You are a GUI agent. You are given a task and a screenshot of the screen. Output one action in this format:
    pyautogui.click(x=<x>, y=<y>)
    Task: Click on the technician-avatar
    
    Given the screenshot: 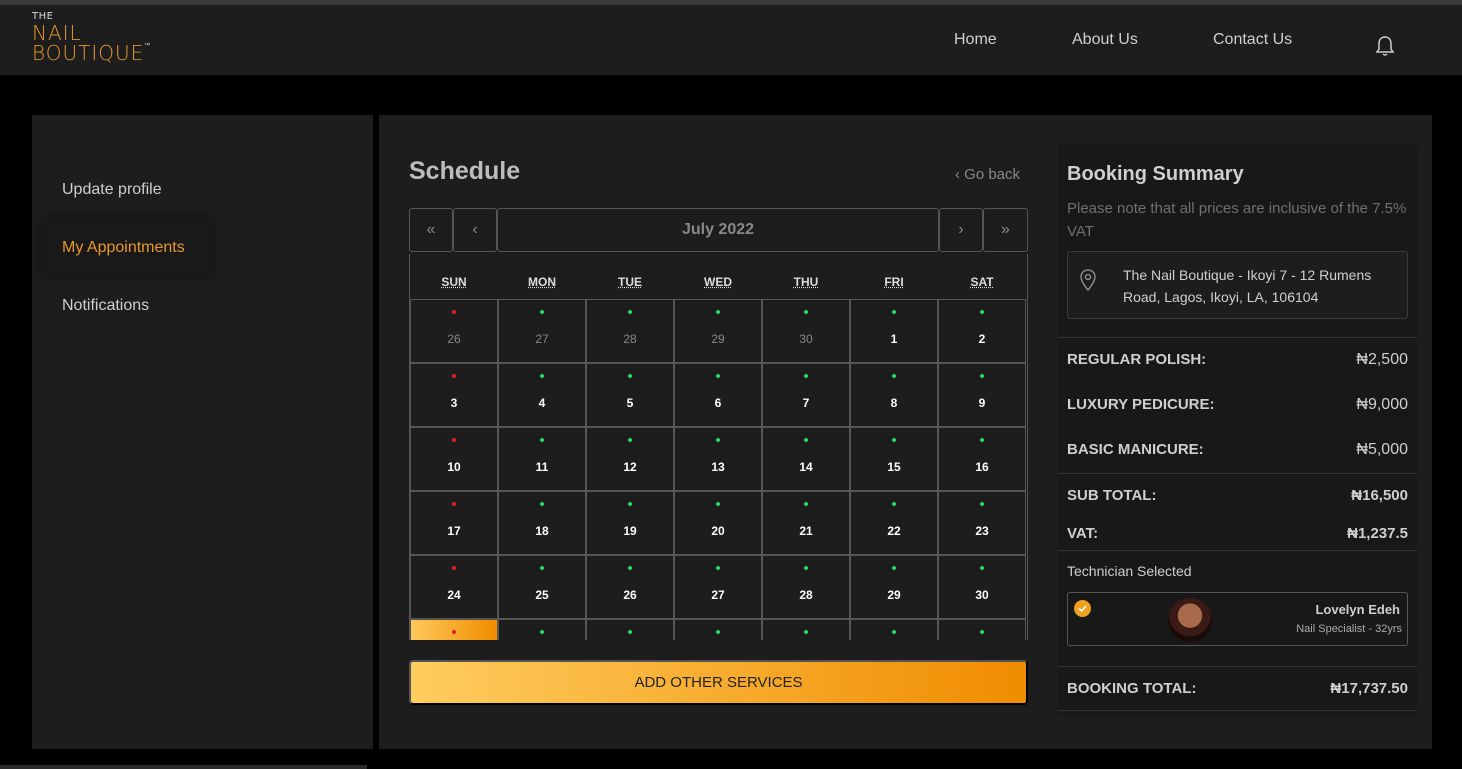 What is the action you would take?
    pyautogui.click(x=1190, y=620)
    